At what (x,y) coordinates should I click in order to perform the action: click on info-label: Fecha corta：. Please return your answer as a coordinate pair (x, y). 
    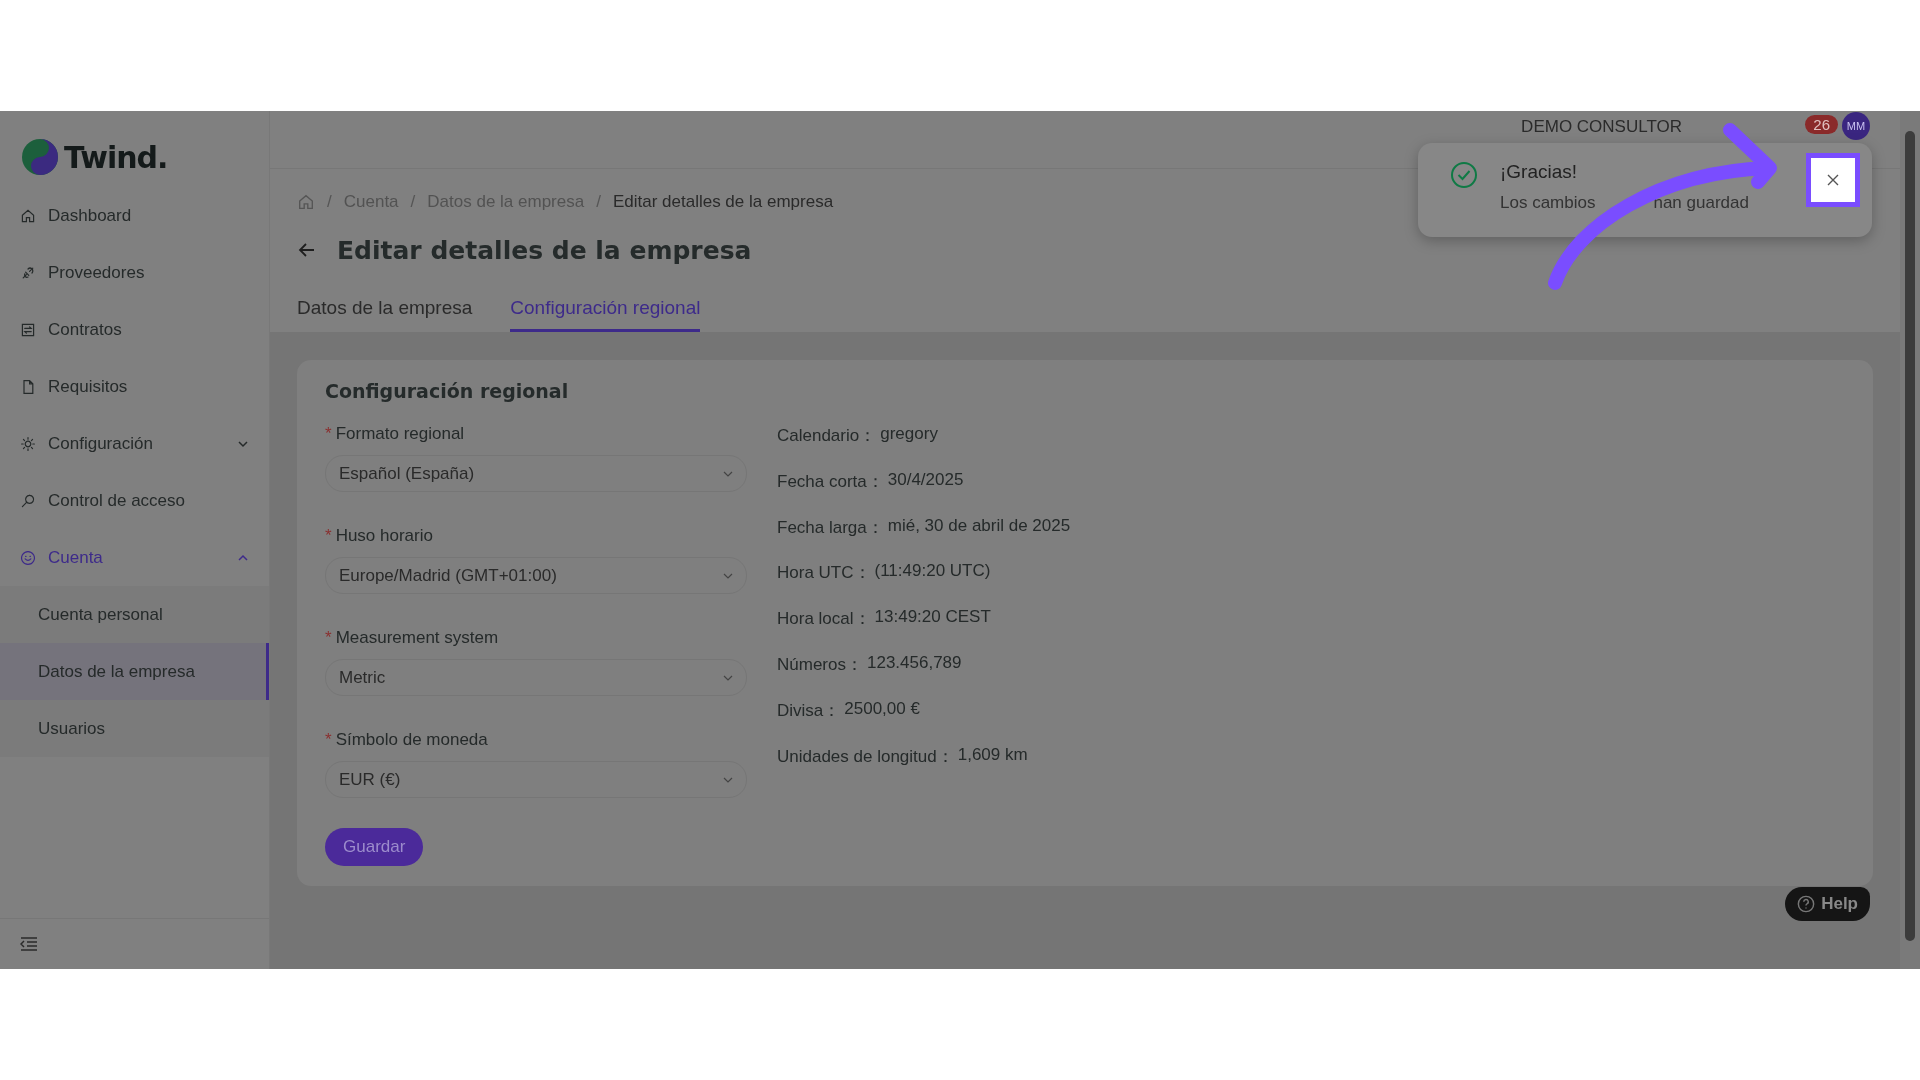
    Looking at the image, I should click on (830, 481).